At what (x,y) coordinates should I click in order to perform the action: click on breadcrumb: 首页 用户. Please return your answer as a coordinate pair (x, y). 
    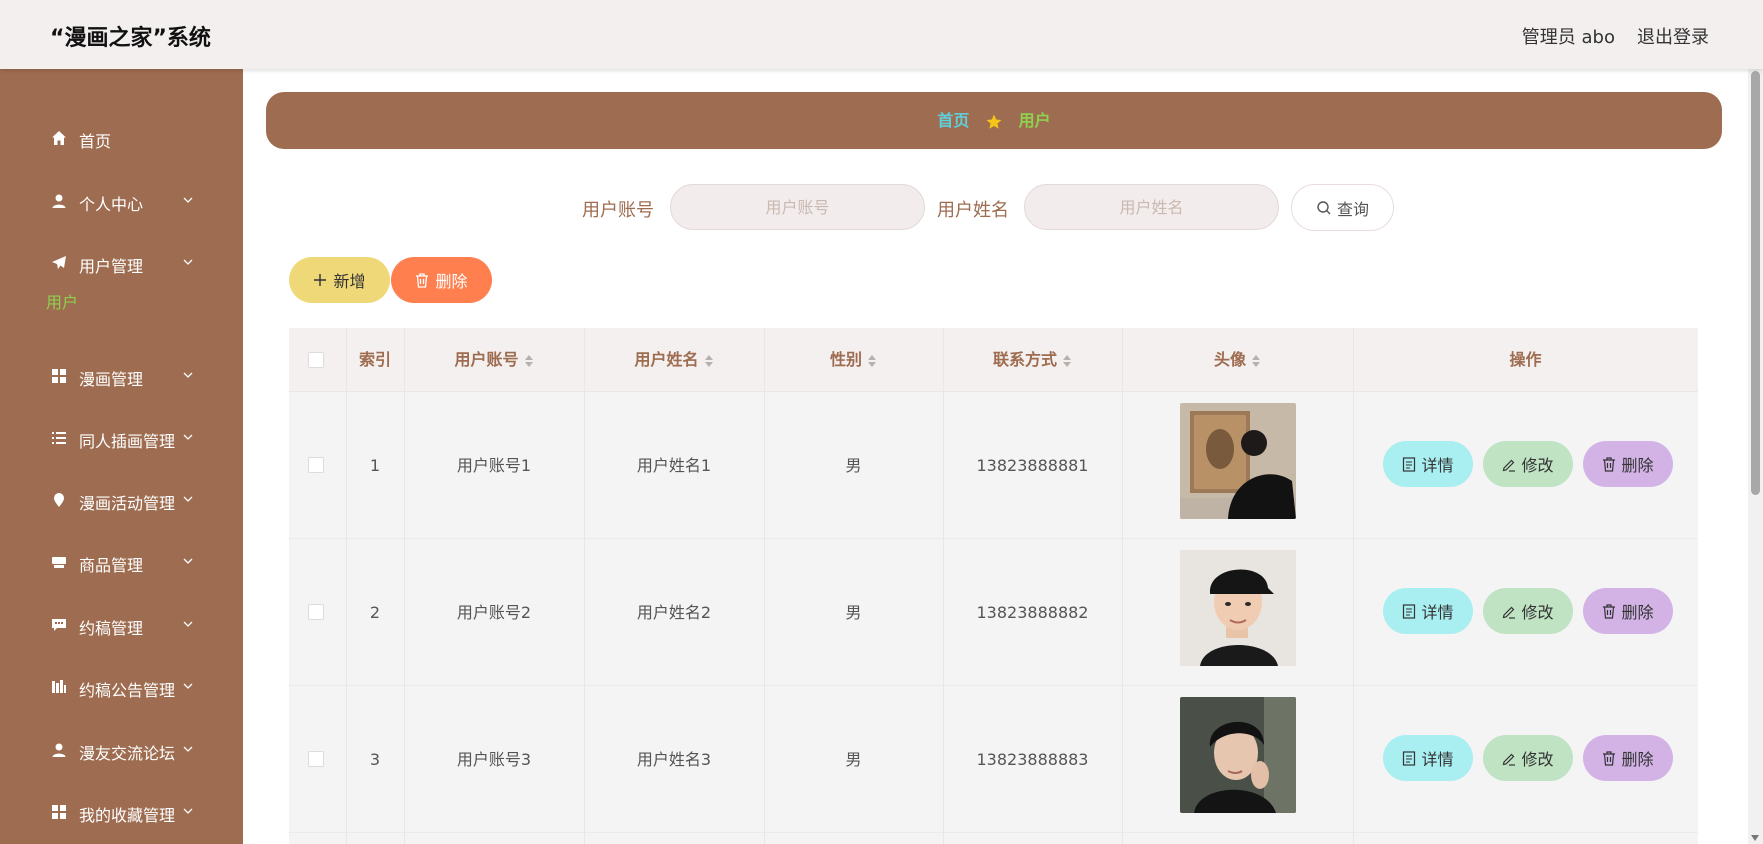
    Looking at the image, I should click on (994, 120).